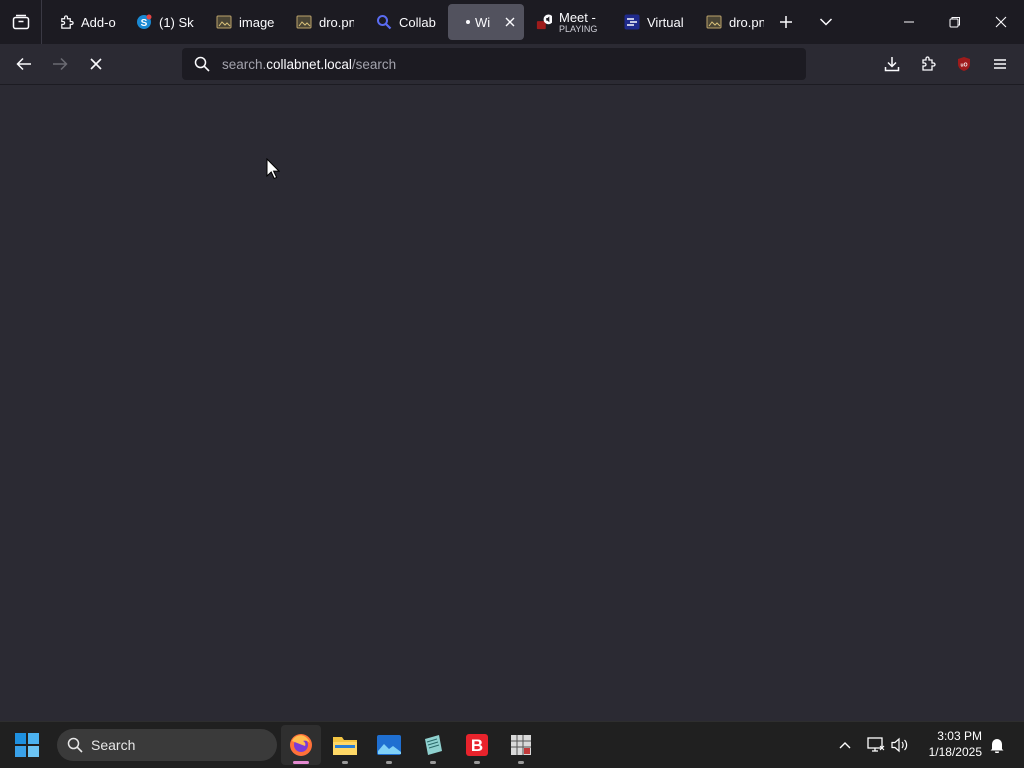  Describe the element at coordinates (950, 744) in the screenshot. I see `taskbar-clock: 3:03 PM 1/18/2025` at that location.